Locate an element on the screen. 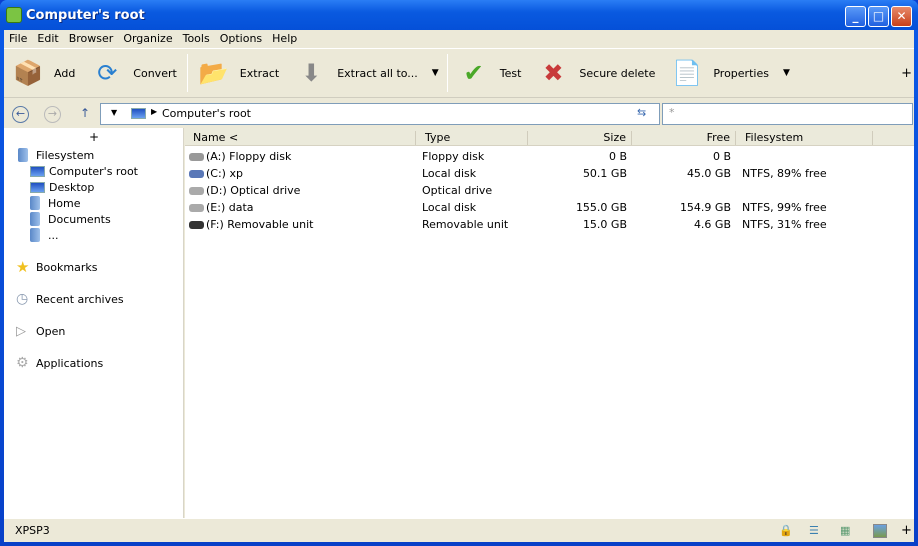  row-name: (A:) Floppy disk is located at coordinates (240, 156).